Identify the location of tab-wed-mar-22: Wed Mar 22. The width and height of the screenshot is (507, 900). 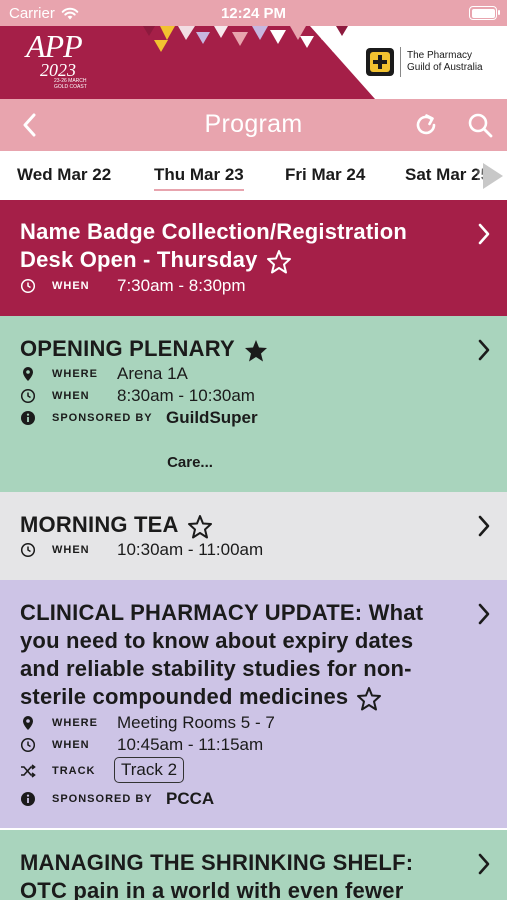
(64, 175).